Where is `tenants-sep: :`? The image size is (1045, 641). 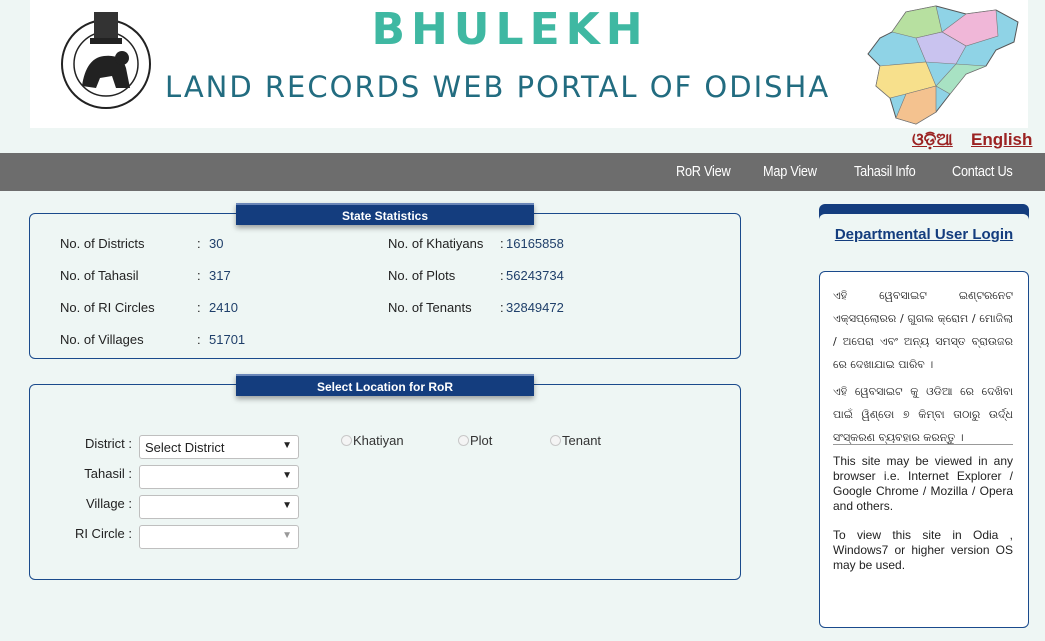 tenants-sep: : is located at coordinates (502, 307).